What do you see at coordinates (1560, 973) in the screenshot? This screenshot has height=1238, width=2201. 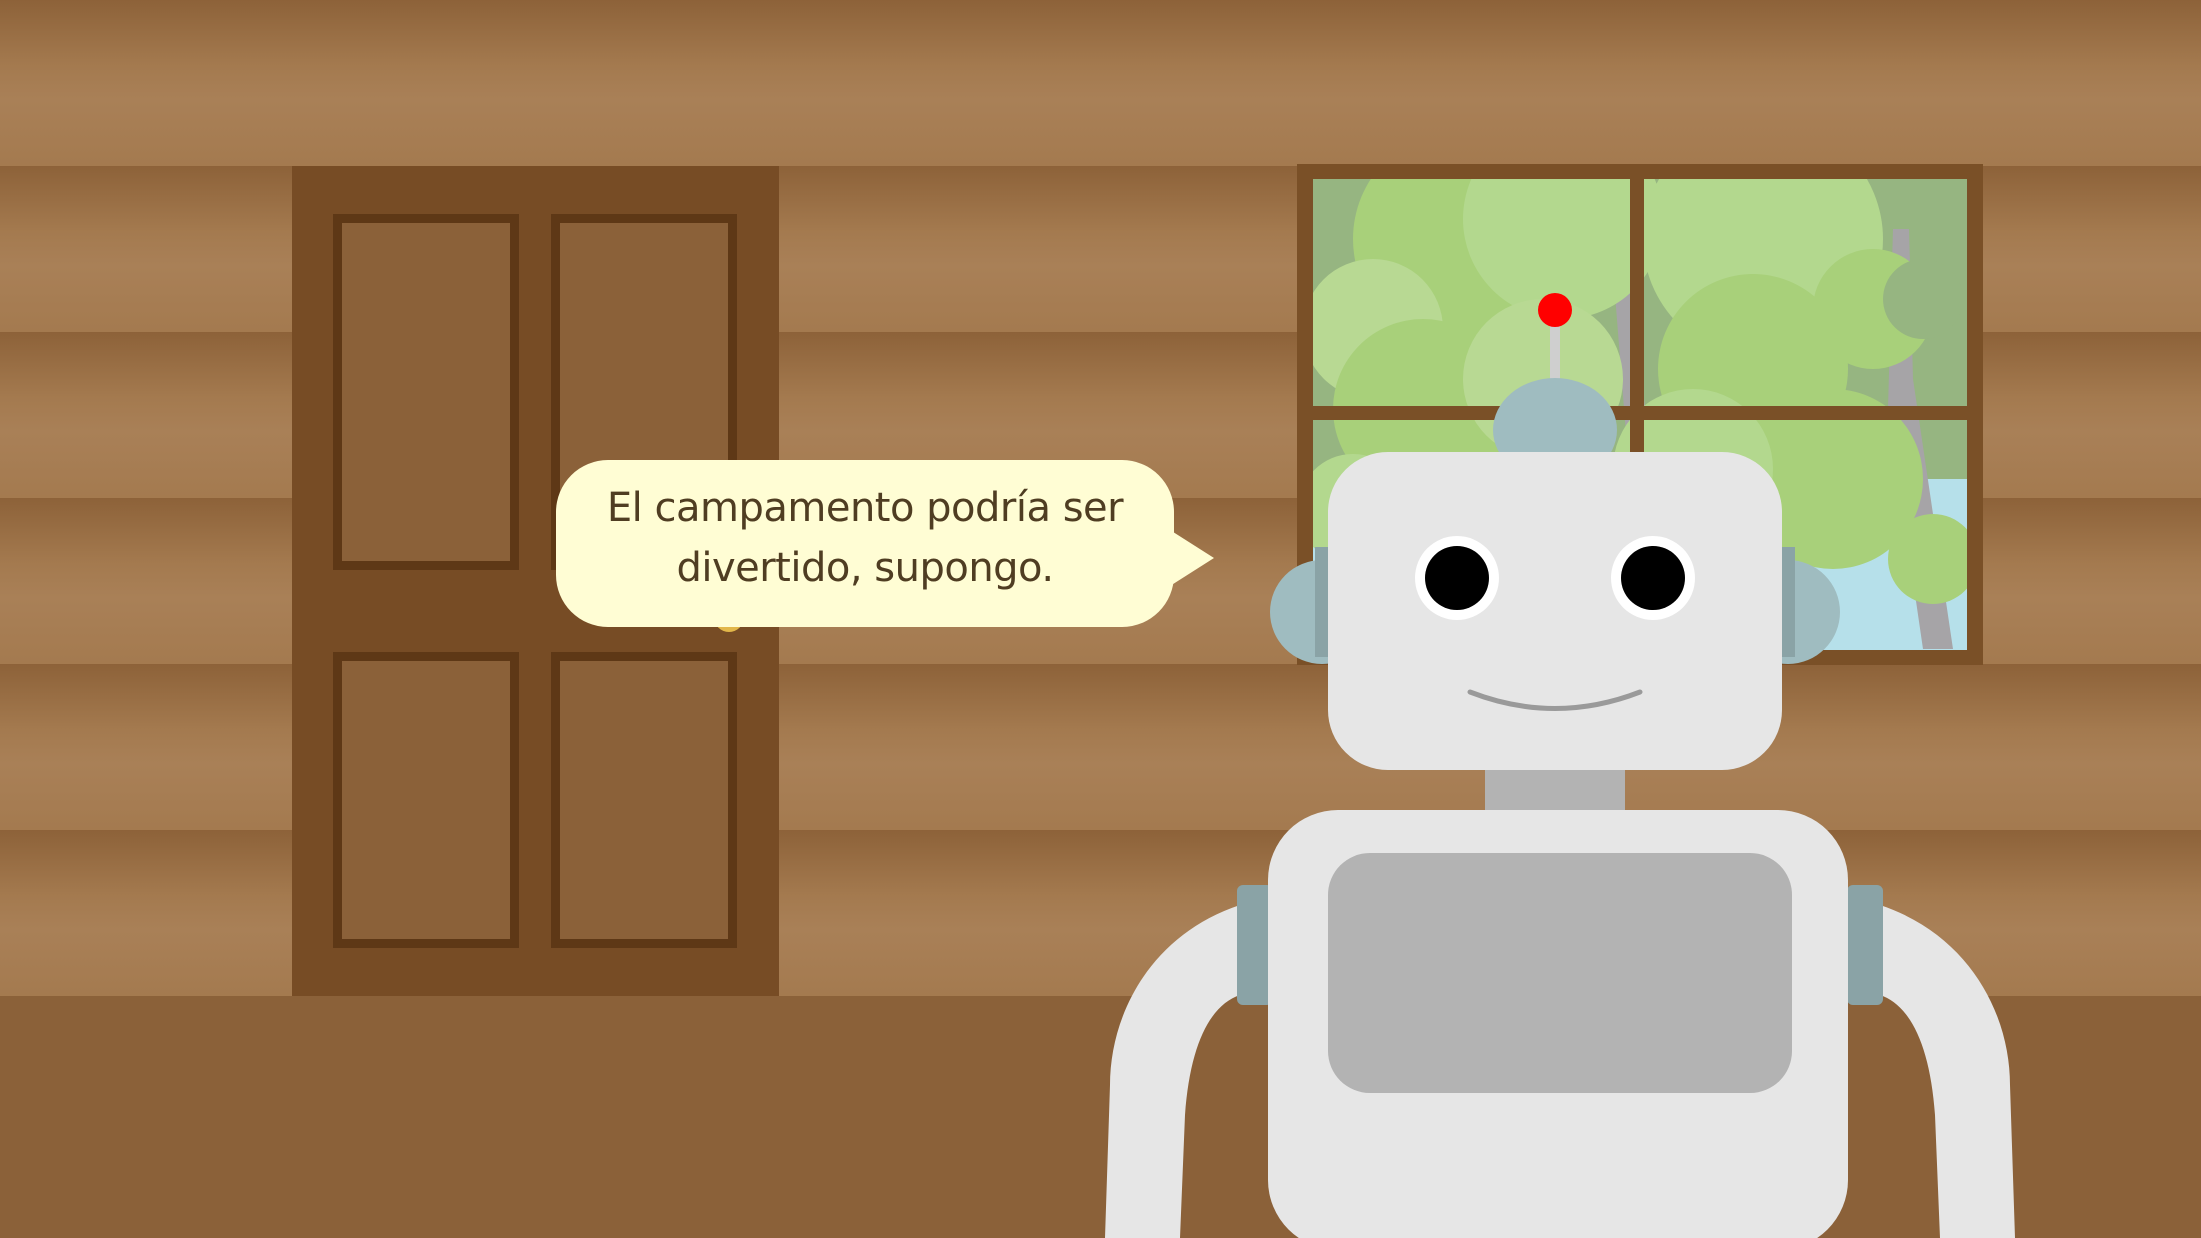 I see `robot-chest-panel` at bounding box center [1560, 973].